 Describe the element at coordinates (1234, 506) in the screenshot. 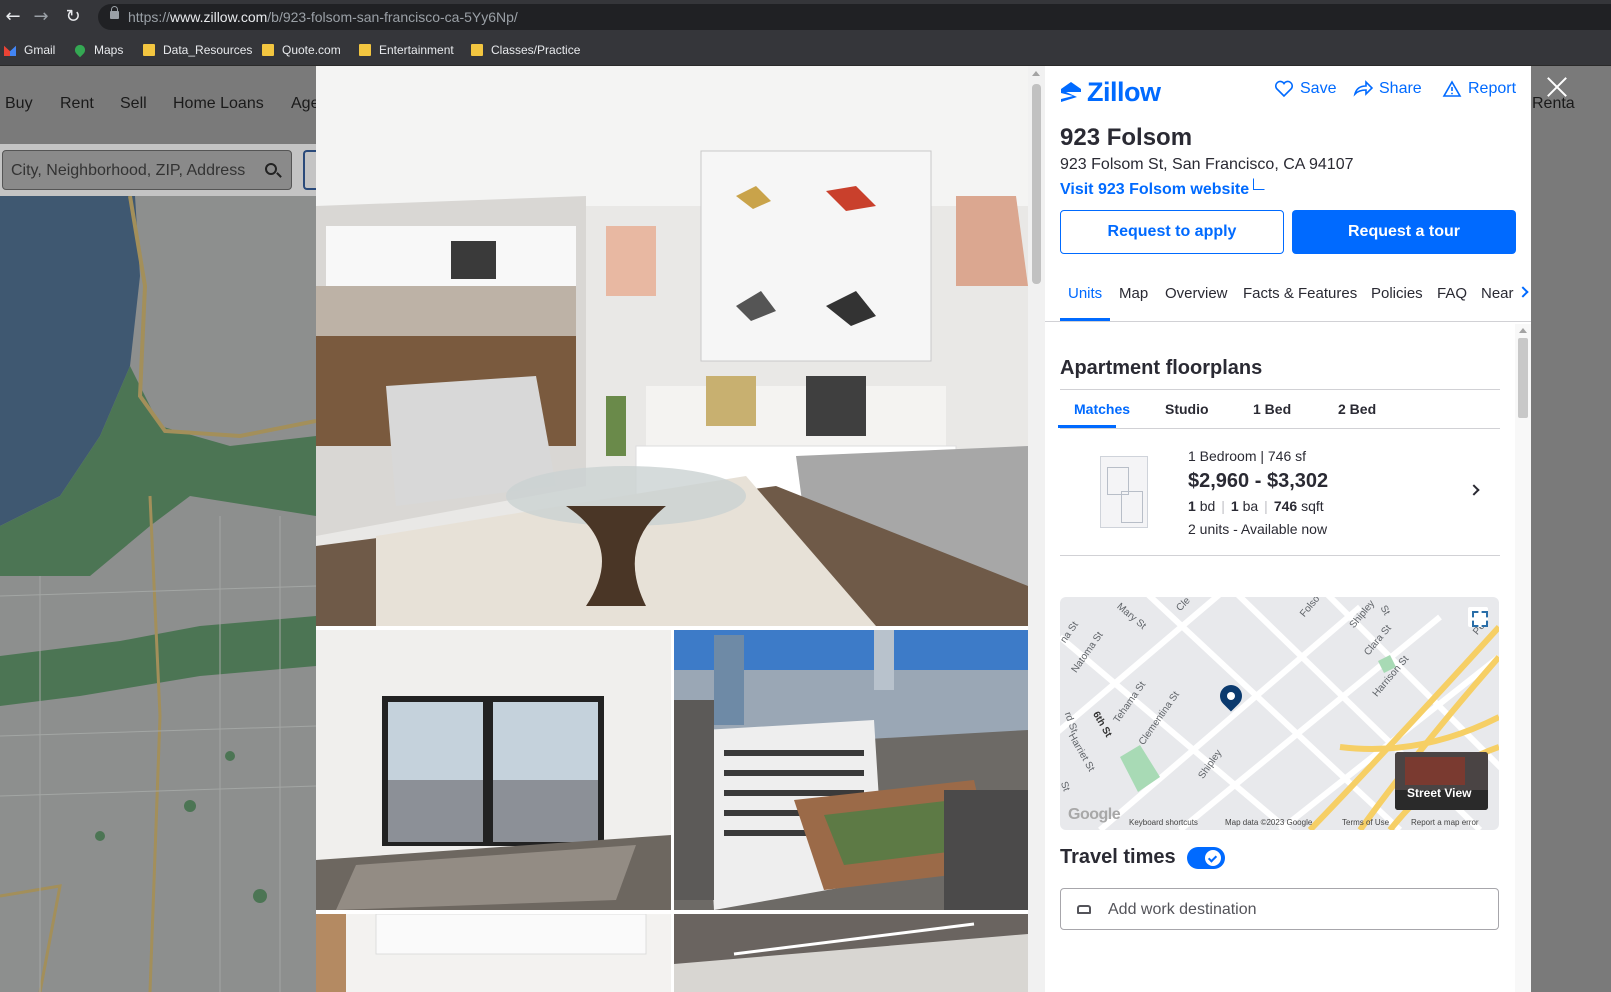

I see `baths-value: 1` at that location.